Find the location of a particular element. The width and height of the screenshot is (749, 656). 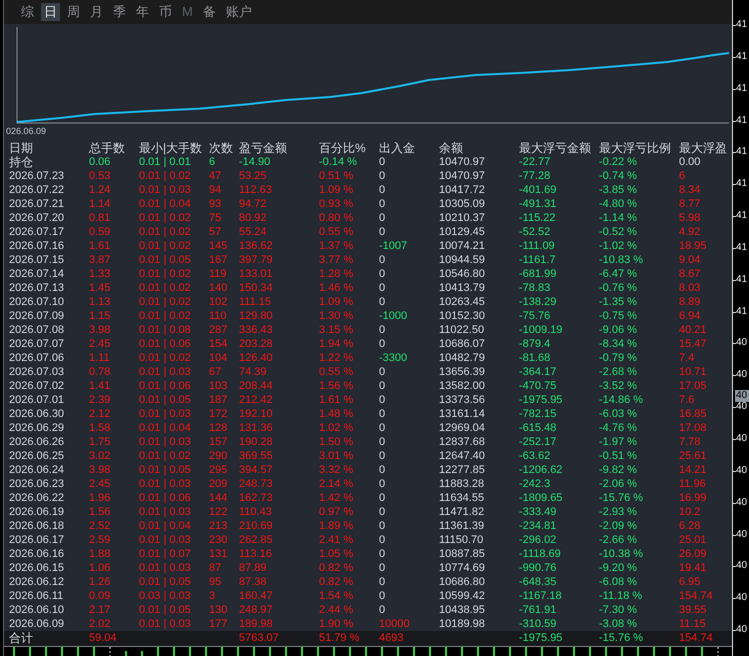

max-floating-profit-value: 6.28 is located at coordinates (689, 526).